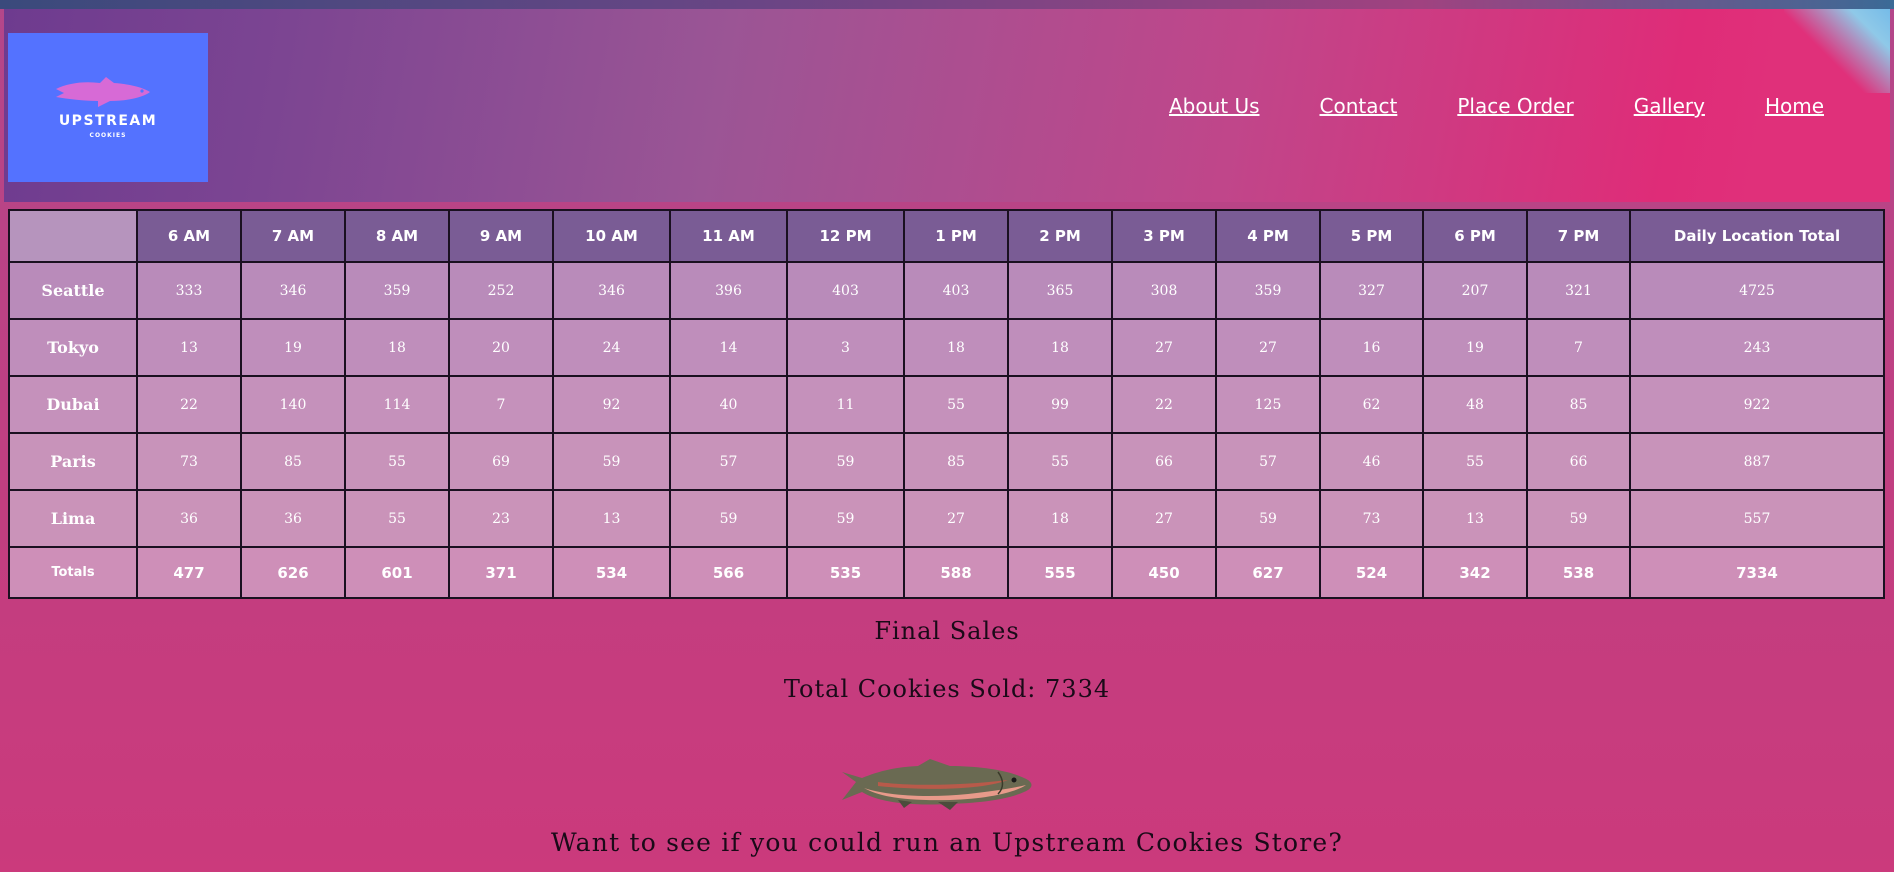 This screenshot has width=1894, height=872. What do you see at coordinates (1371, 347) in the screenshot?
I see `sales-cell: 16` at bounding box center [1371, 347].